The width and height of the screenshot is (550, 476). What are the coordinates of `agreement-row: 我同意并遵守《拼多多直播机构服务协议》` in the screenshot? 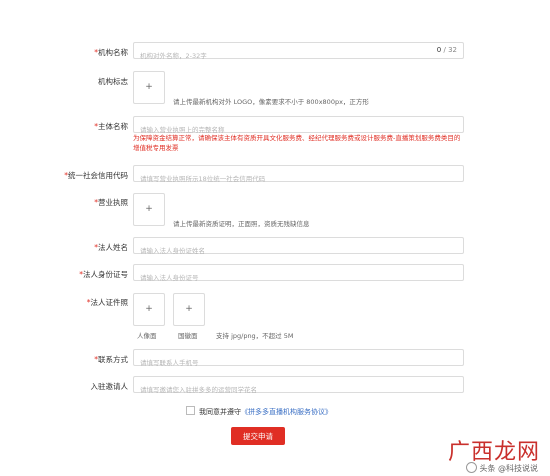 It's located at (259, 411).